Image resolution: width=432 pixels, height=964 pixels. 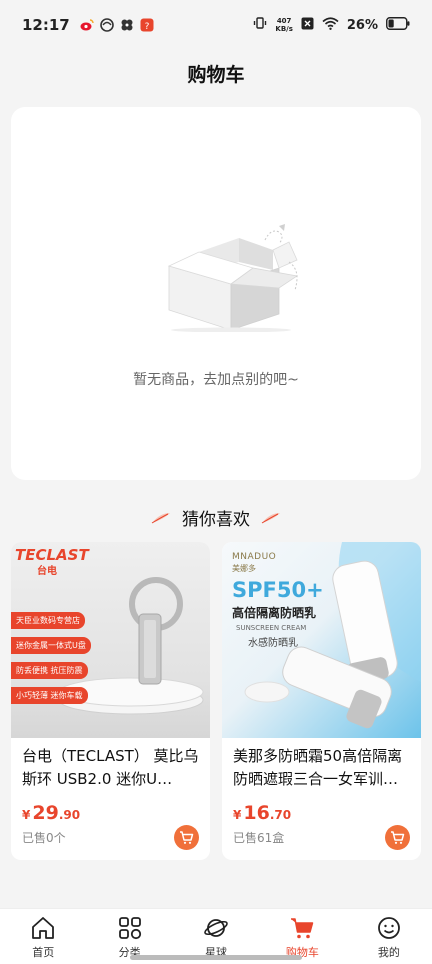 I want to click on price-decimal: .90, so click(x=69, y=815).